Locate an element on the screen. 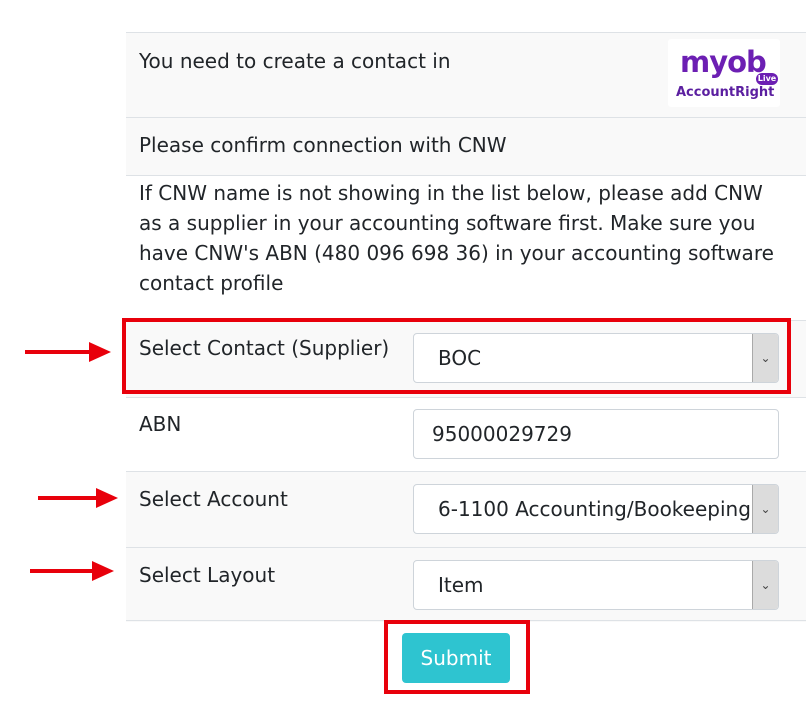 The height and width of the screenshot is (708, 806). intro-text: You need to create a contact in is located at coordinates (295, 61).